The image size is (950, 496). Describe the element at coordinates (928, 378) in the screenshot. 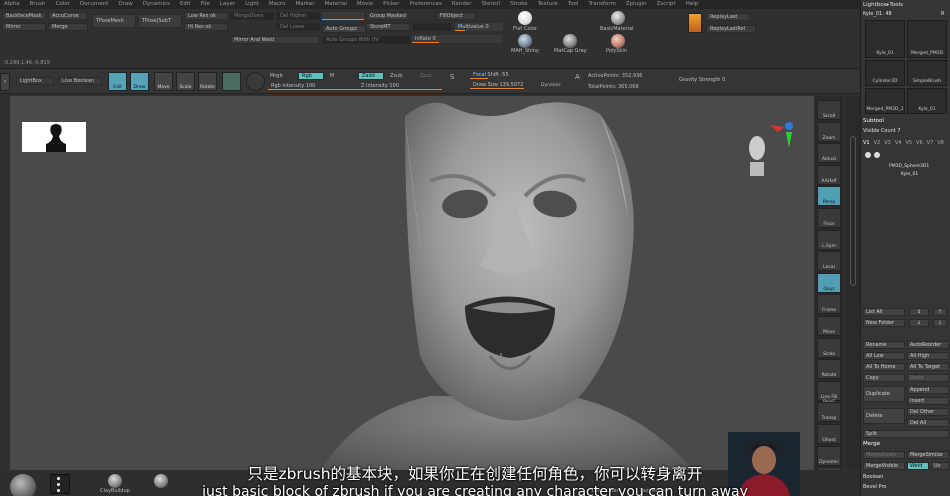

I see `paste-button: Paste` at that location.